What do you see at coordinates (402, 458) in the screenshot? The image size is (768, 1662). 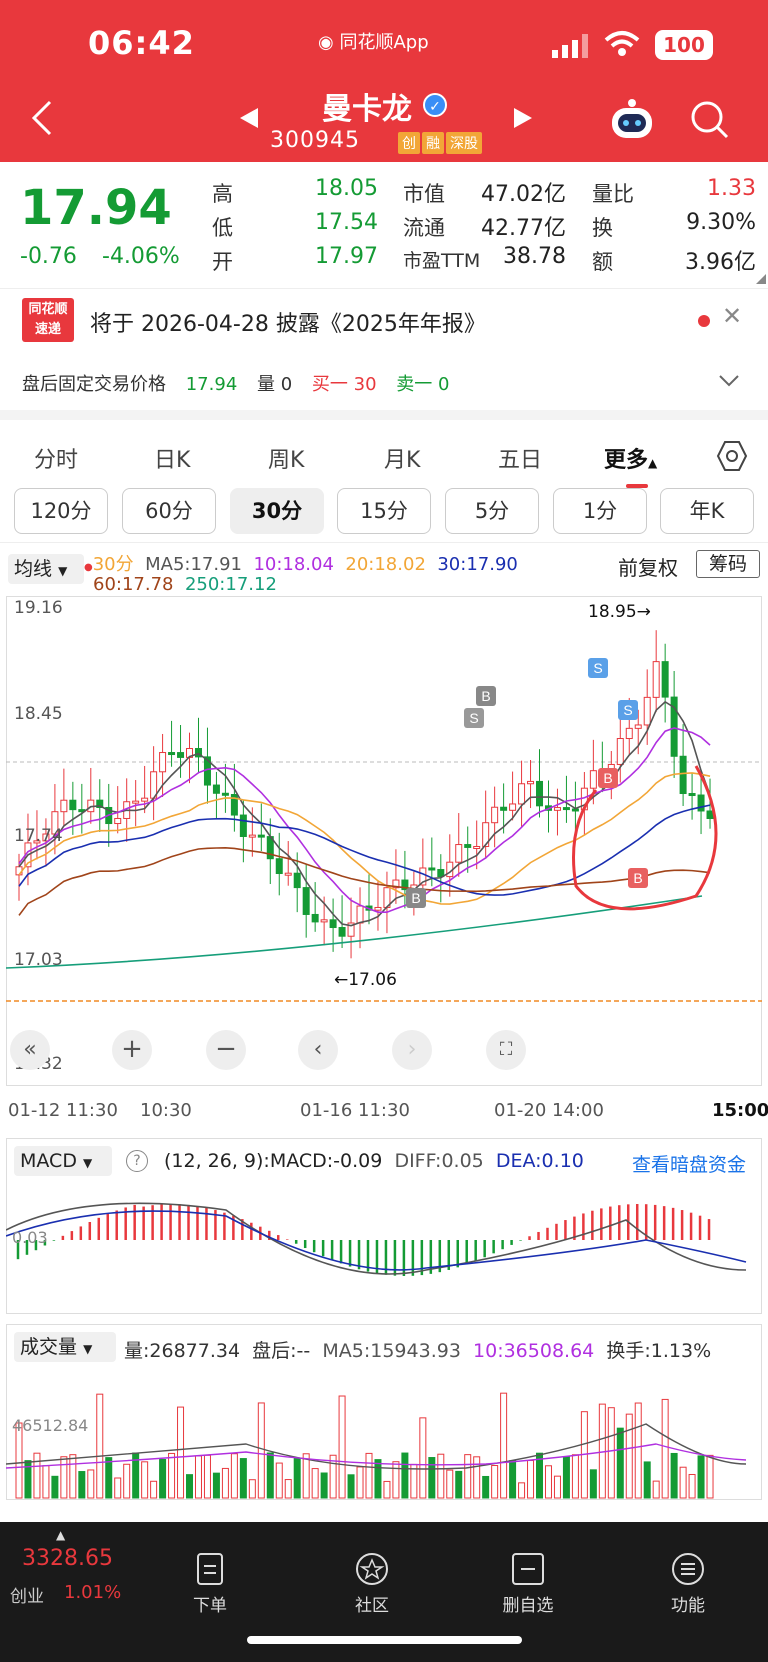 I see `tab-monthly: 月K` at bounding box center [402, 458].